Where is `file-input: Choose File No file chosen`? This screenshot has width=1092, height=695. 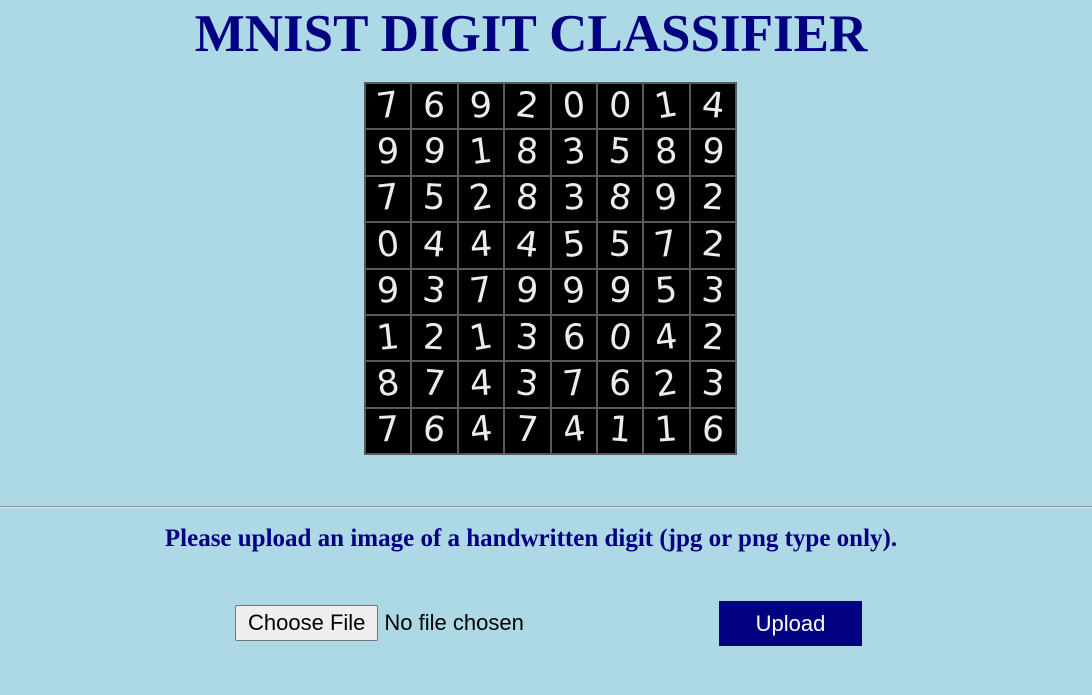
file-input: Choose File No file chosen is located at coordinates (379, 623).